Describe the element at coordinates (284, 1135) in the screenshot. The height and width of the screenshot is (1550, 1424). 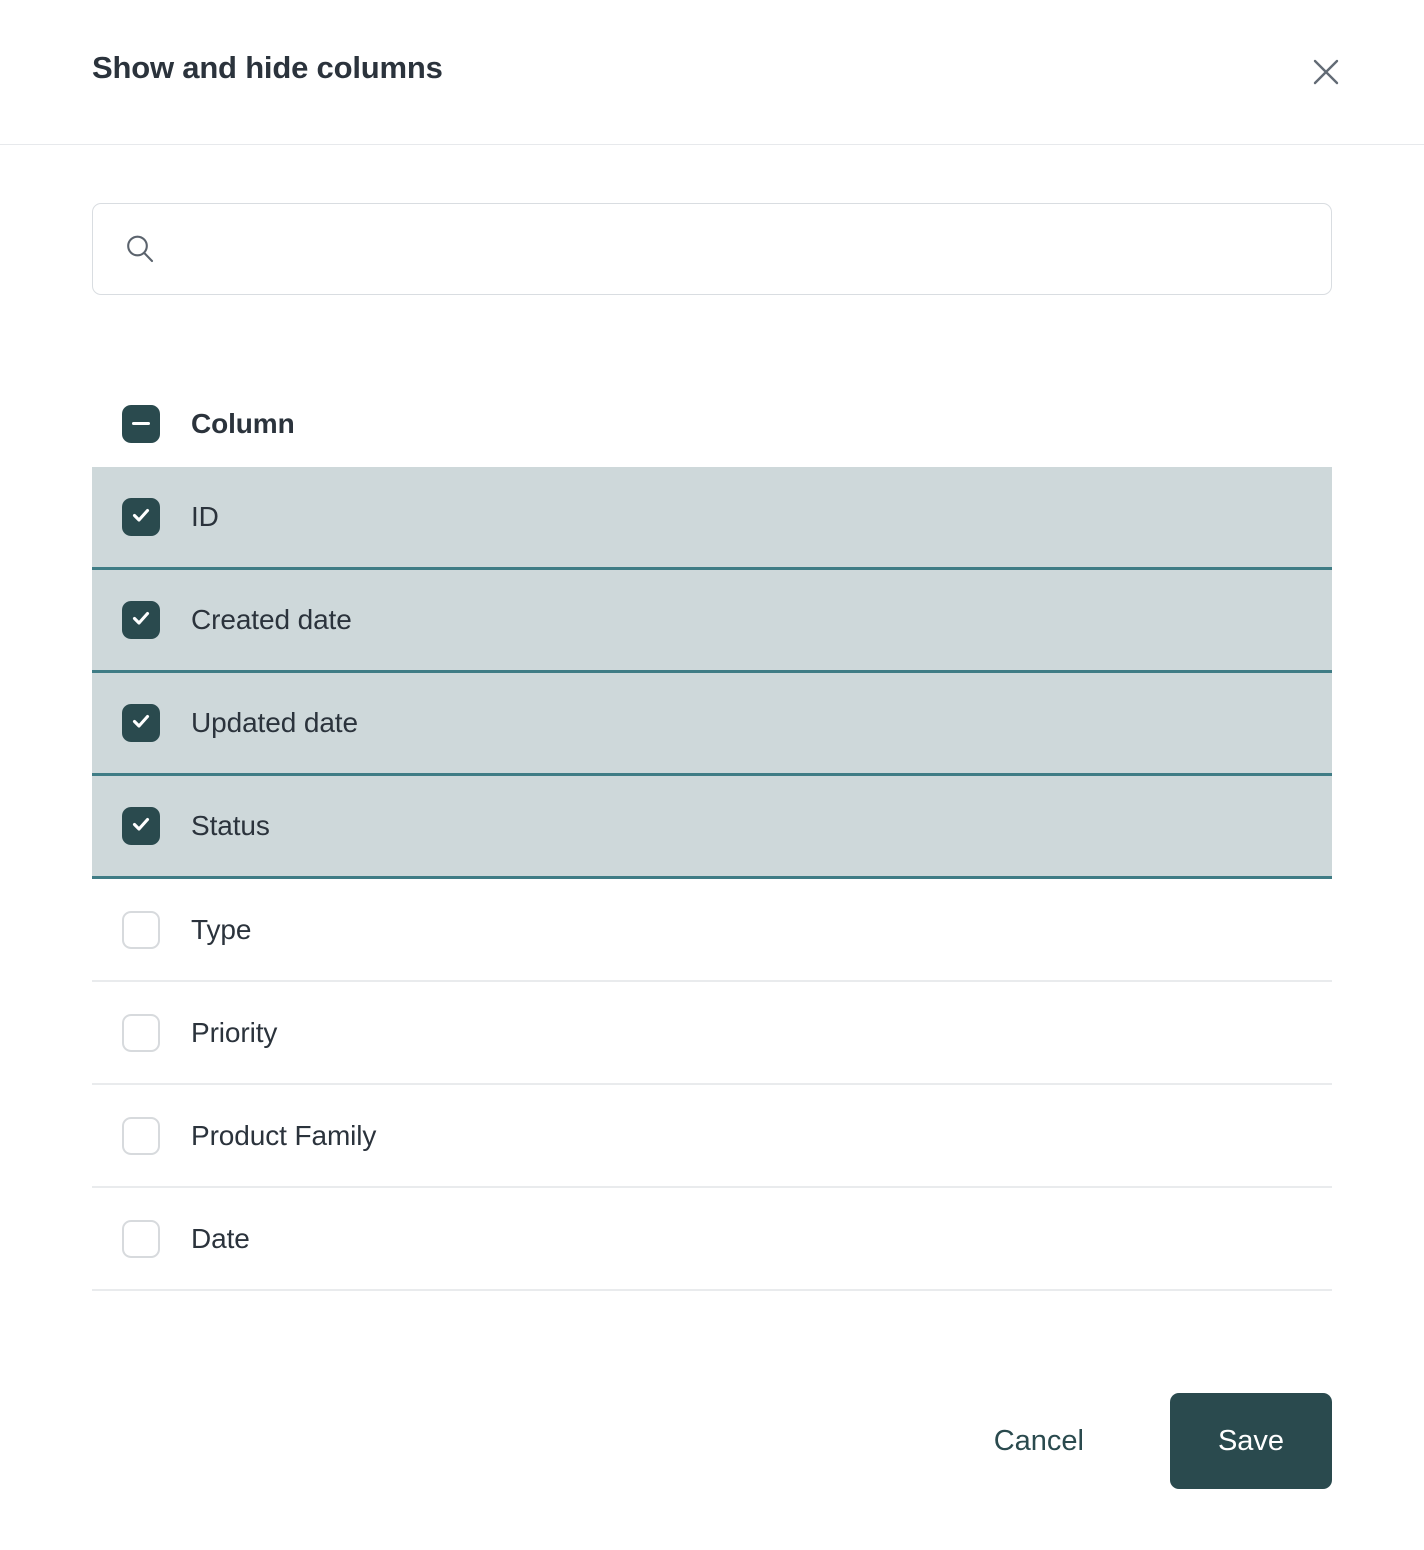
I see `row-label: Product Family` at that location.